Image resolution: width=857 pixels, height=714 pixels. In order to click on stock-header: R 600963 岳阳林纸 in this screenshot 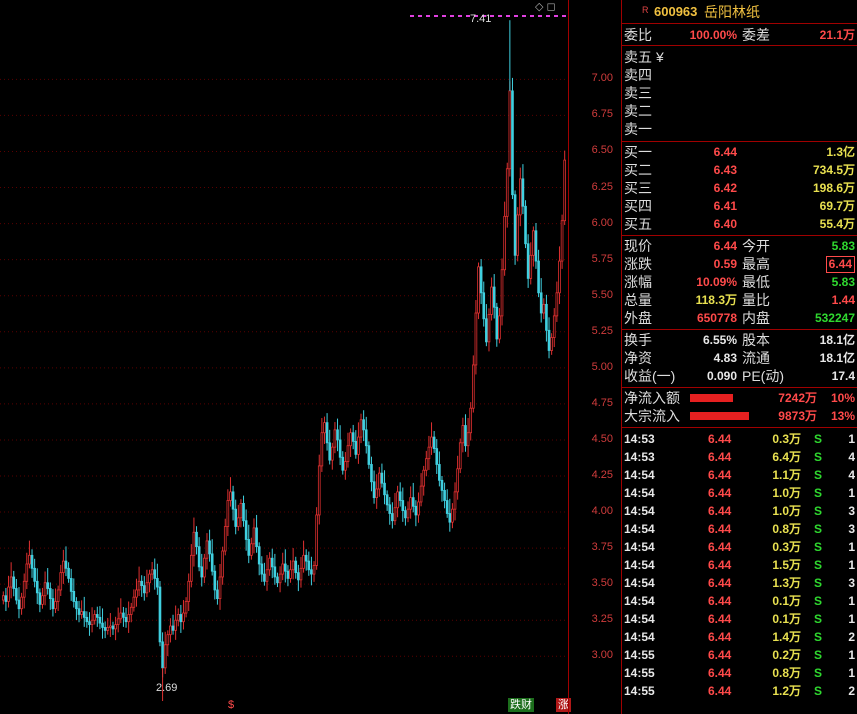, I will do `click(739, 12)`.